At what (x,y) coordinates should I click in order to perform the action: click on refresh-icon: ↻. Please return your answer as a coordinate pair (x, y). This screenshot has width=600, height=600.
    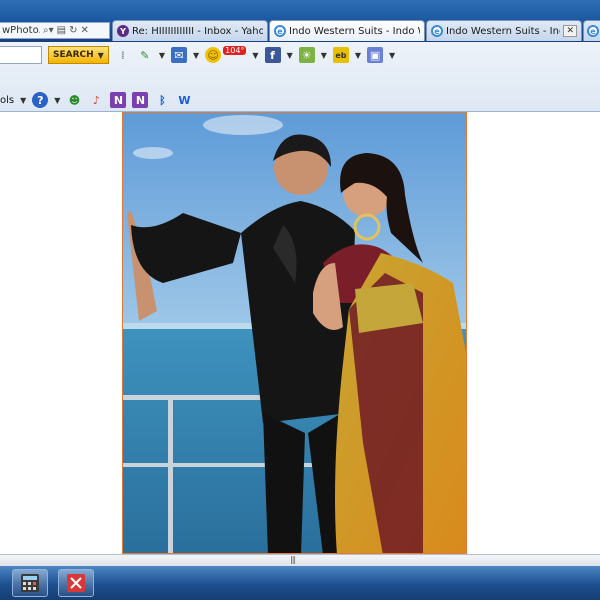
    Looking at the image, I should click on (73, 30).